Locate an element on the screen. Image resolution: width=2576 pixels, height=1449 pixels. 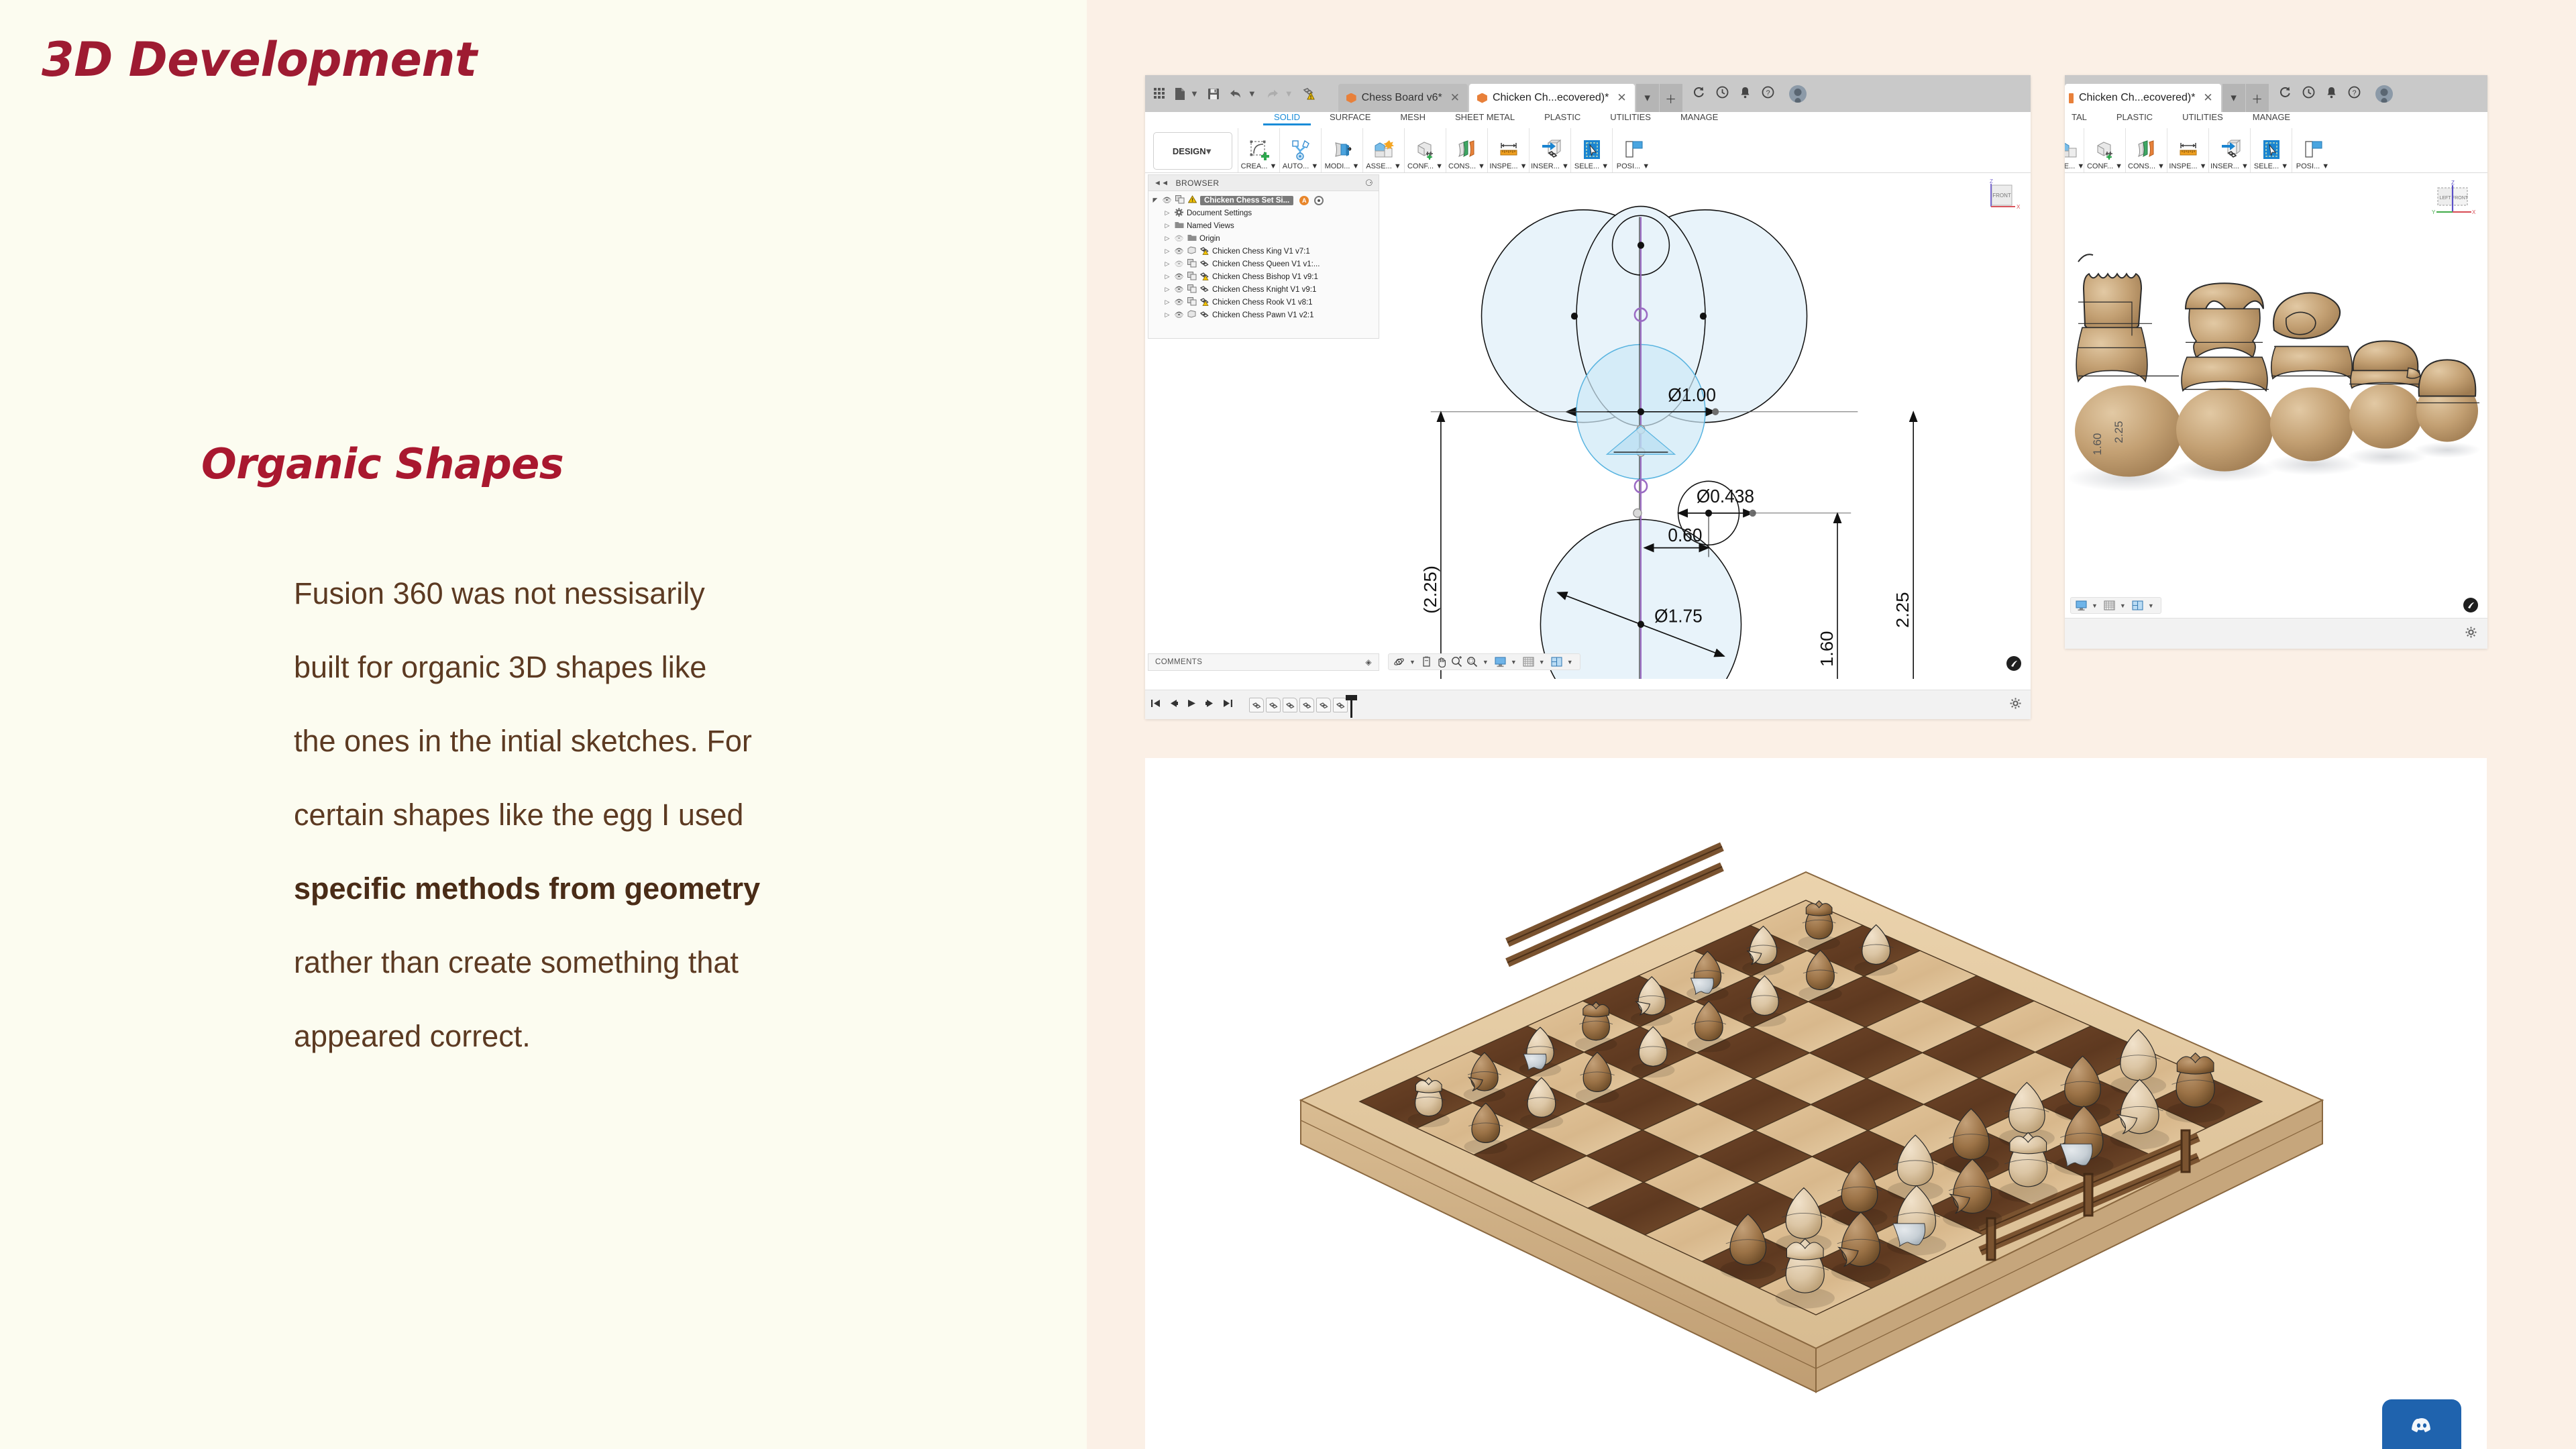
ribbon-group-modify: MODI... ▼ is located at coordinates (1341, 150).